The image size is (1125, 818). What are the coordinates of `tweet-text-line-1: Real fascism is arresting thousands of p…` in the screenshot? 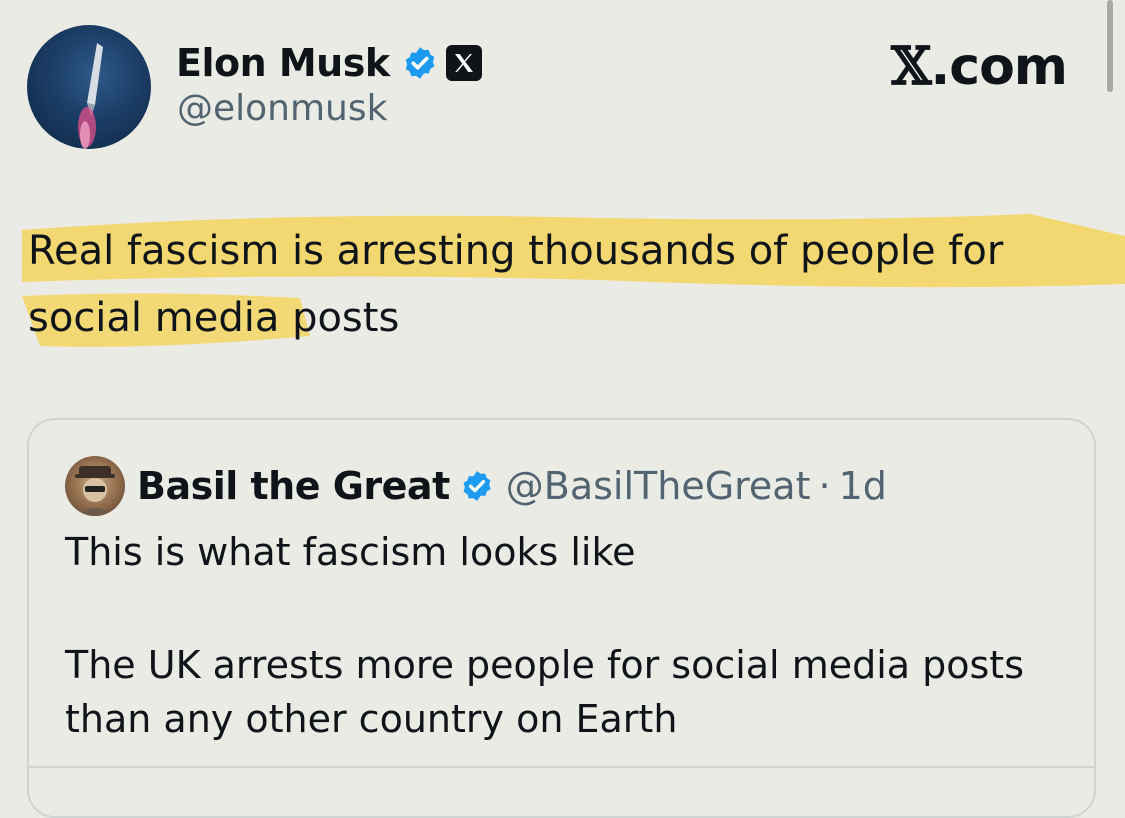 It's located at (516, 251).